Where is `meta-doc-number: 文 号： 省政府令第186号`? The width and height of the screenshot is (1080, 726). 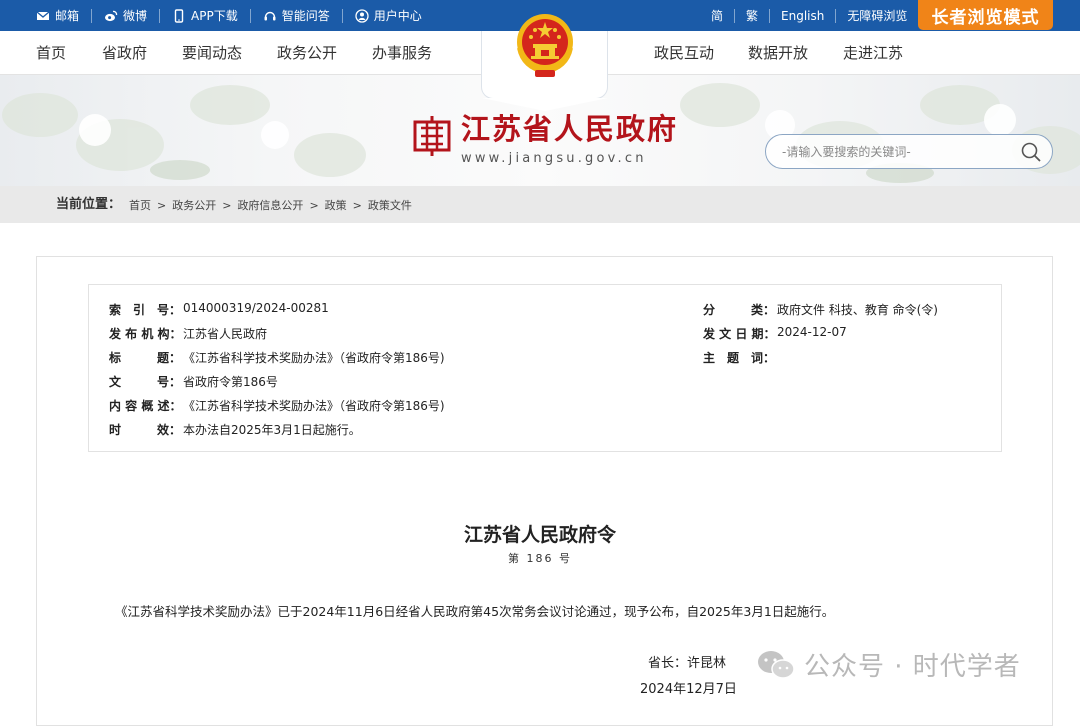
meta-doc-number: 文 号： 省政府令第186号 is located at coordinates (193, 382).